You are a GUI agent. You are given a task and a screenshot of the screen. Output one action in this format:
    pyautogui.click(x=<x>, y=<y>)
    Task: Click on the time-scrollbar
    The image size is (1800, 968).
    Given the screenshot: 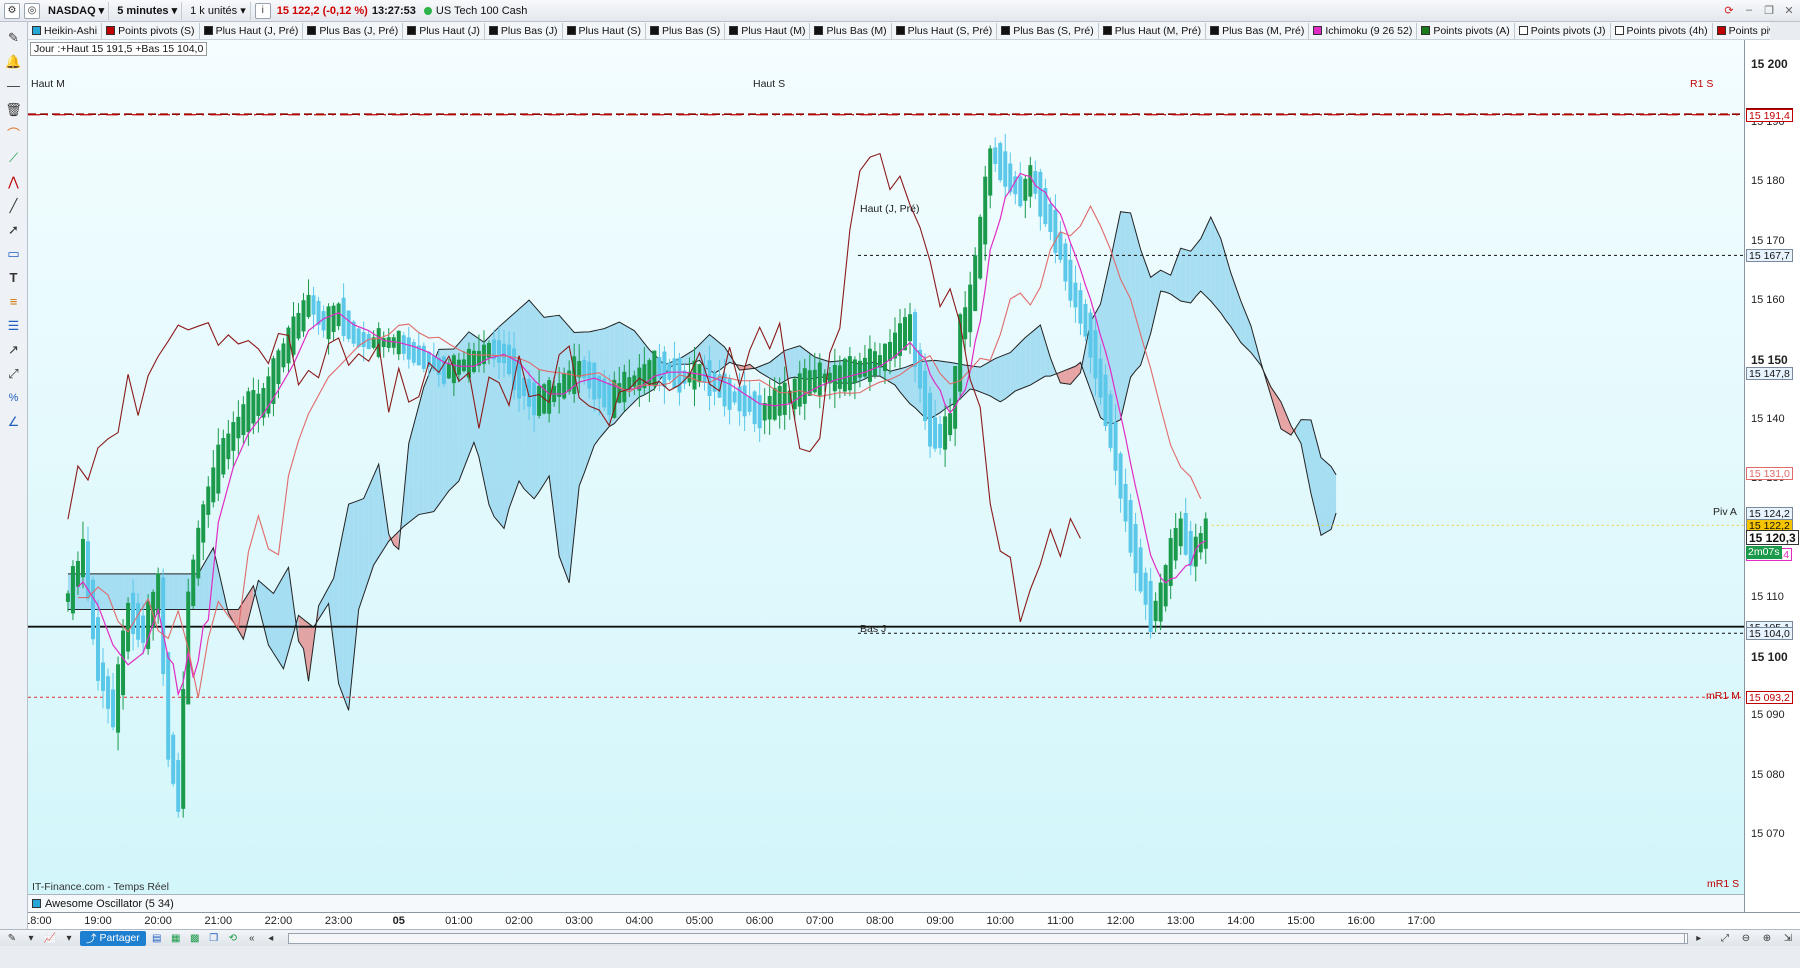 What is the action you would take?
    pyautogui.click(x=987, y=938)
    